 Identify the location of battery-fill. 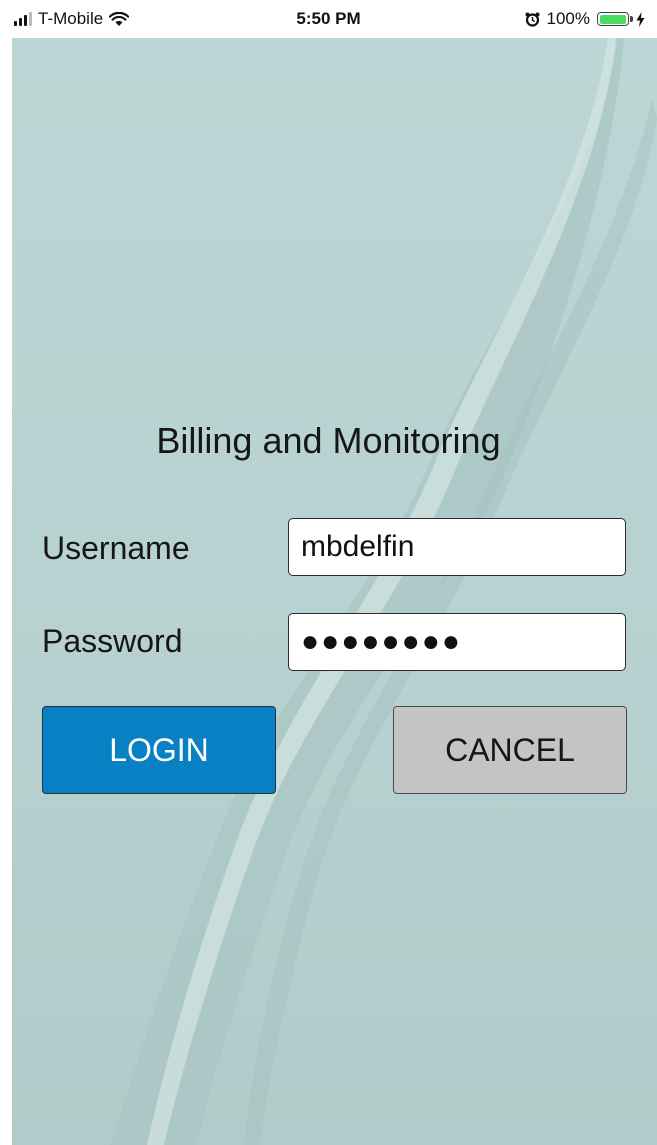
(612, 19).